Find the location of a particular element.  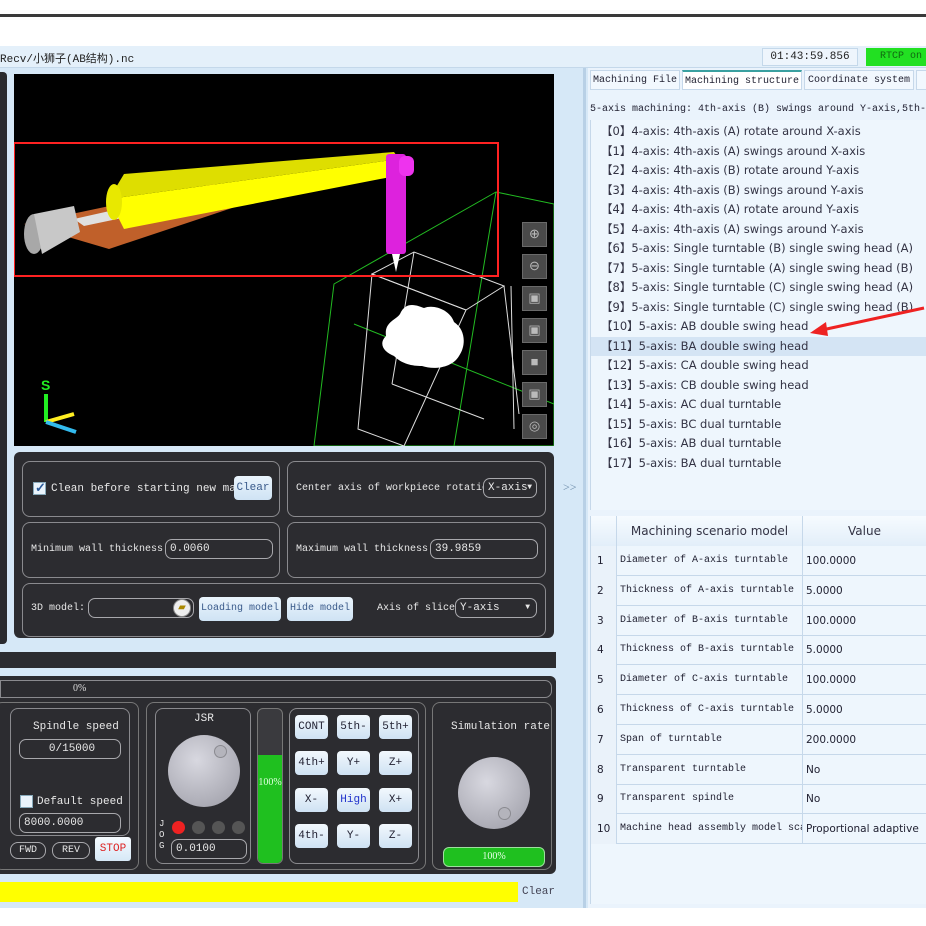

jog-step-input: 0.0100 is located at coordinates (209, 849).